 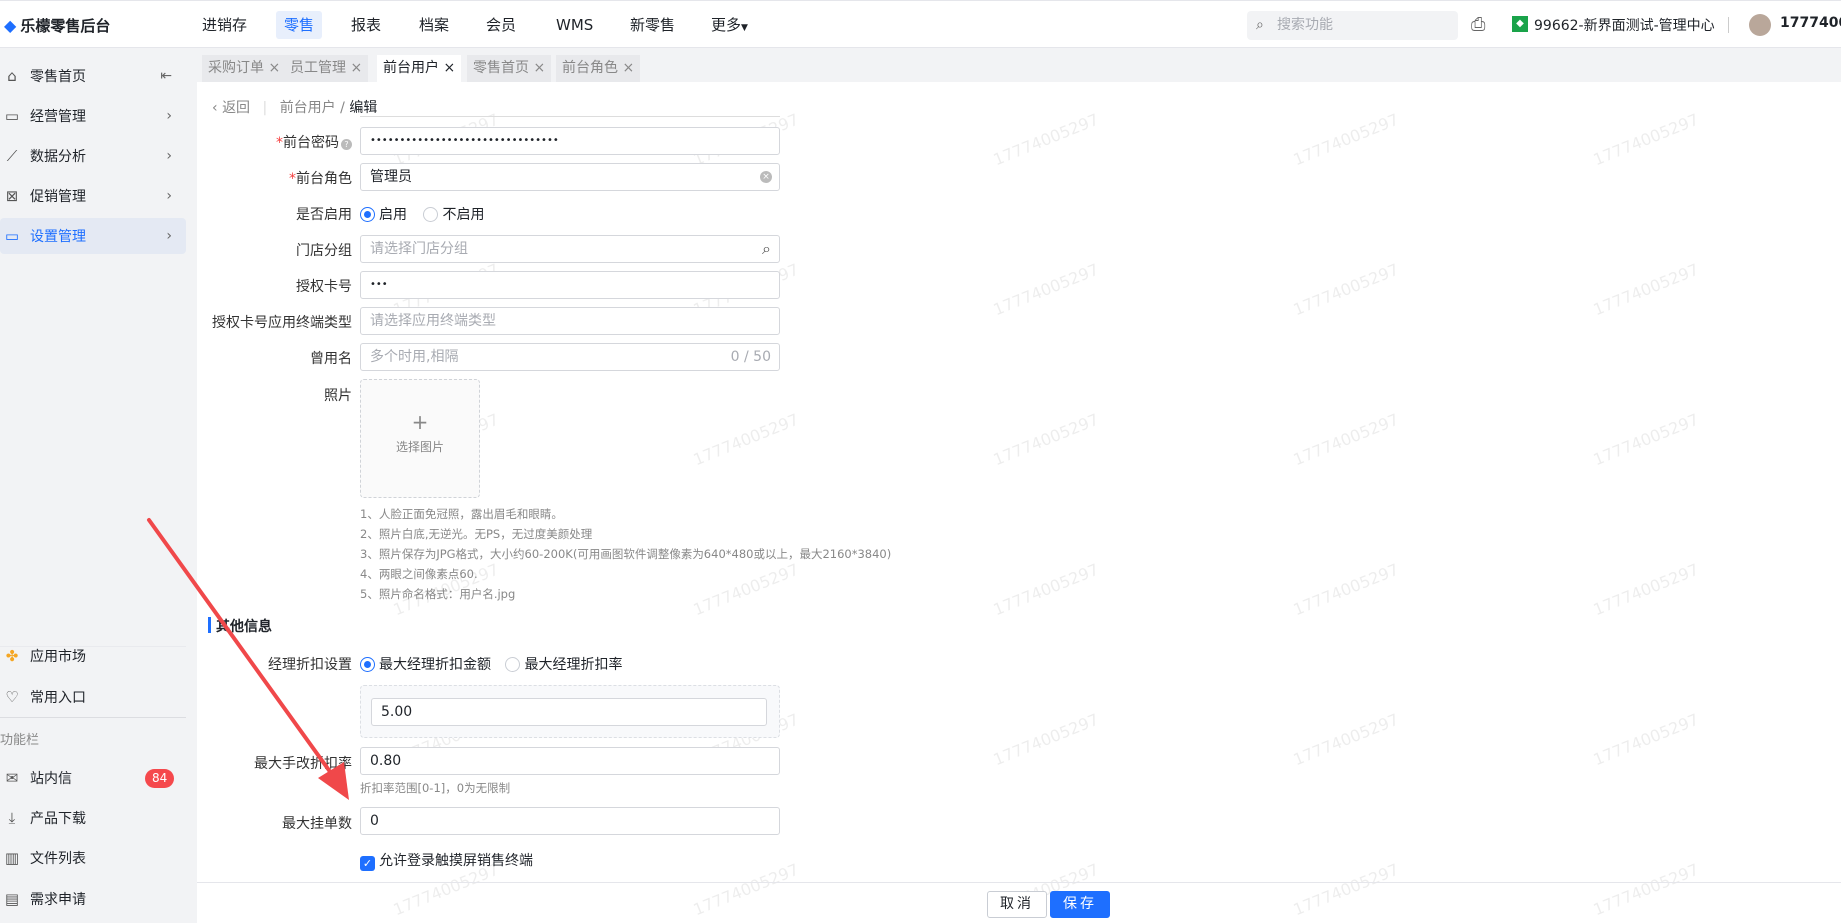 What do you see at coordinates (453, 215) in the screenshot?
I see `radio-disabled: 不启用` at bounding box center [453, 215].